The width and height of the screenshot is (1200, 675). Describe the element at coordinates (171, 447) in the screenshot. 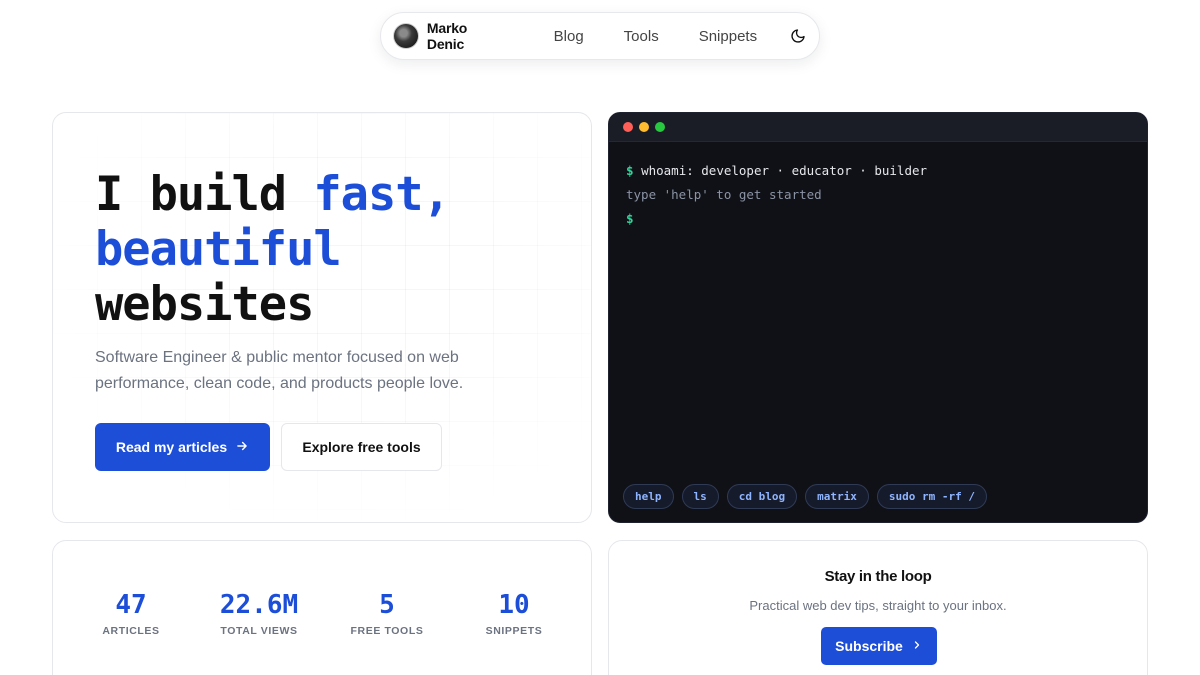

I see `read-articles-label: Read my articles` at that location.